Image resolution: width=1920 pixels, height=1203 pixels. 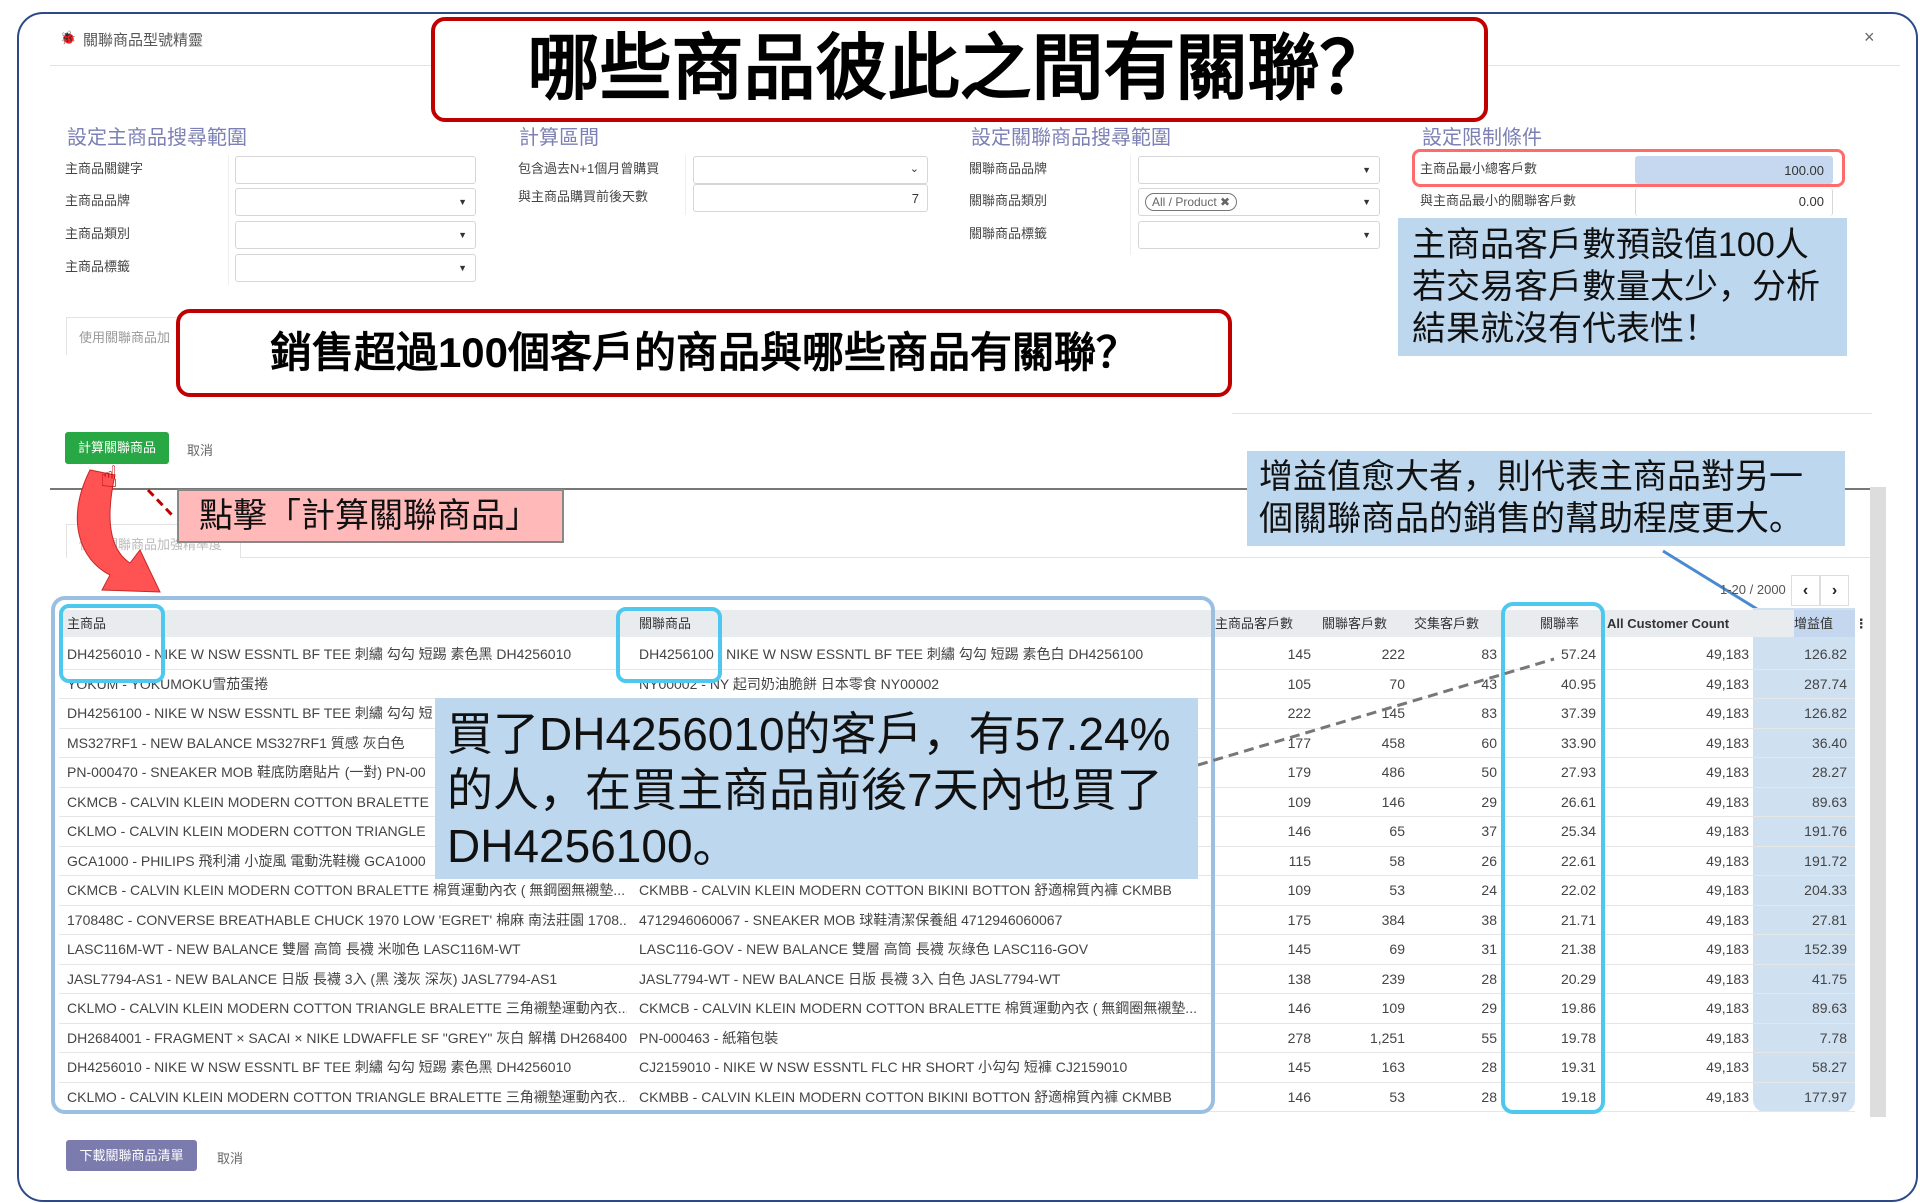 I want to click on main-brand-select: ▼, so click(x=355, y=202).